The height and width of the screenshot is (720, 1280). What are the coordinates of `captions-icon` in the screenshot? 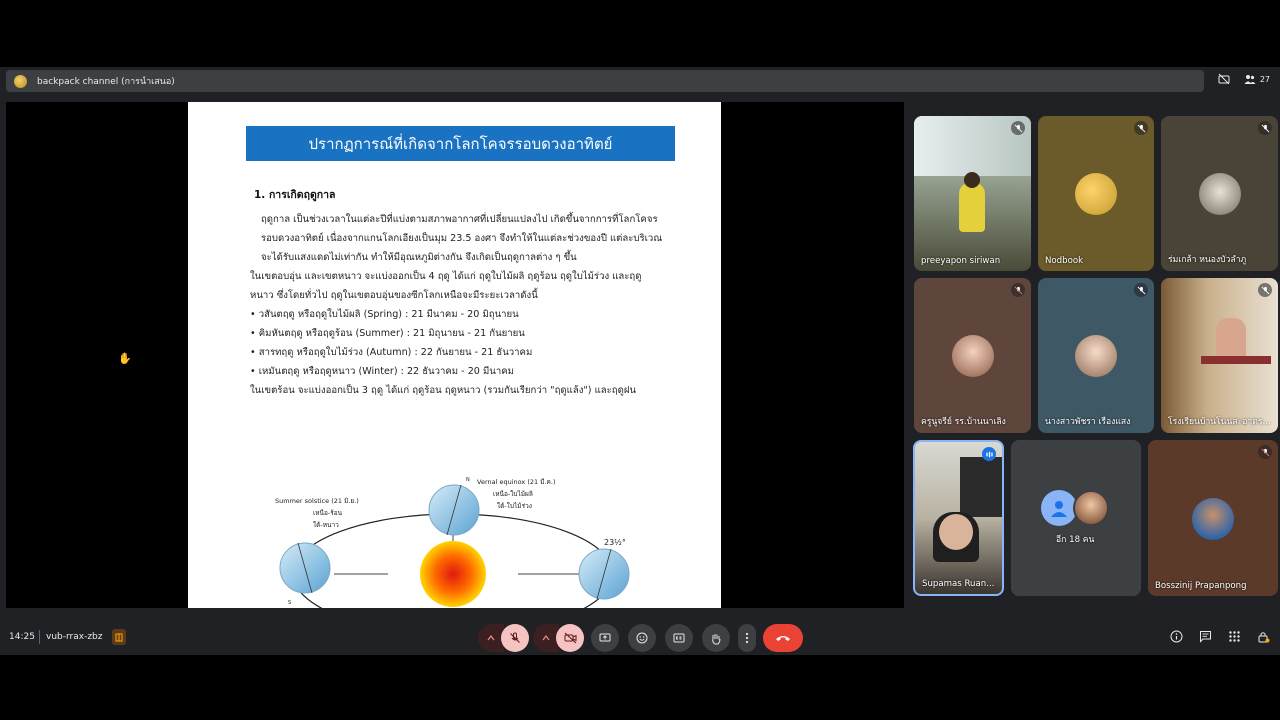 It's located at (679, 638).